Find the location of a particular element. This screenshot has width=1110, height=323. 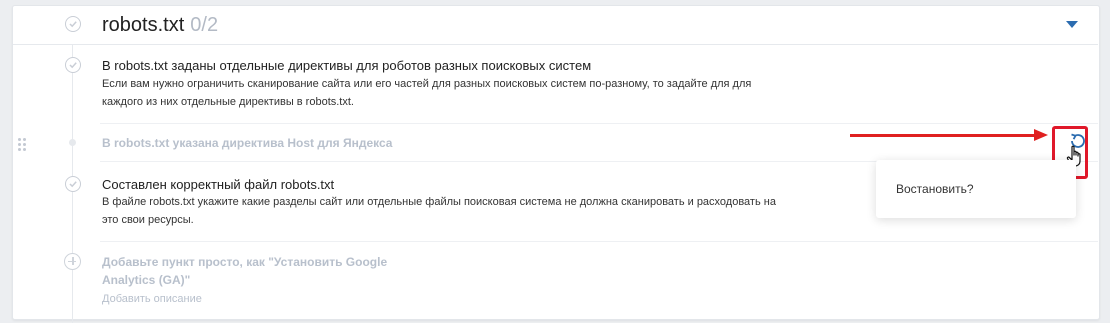

section-title-text: robots.txt is located at coordinates (143, 25).